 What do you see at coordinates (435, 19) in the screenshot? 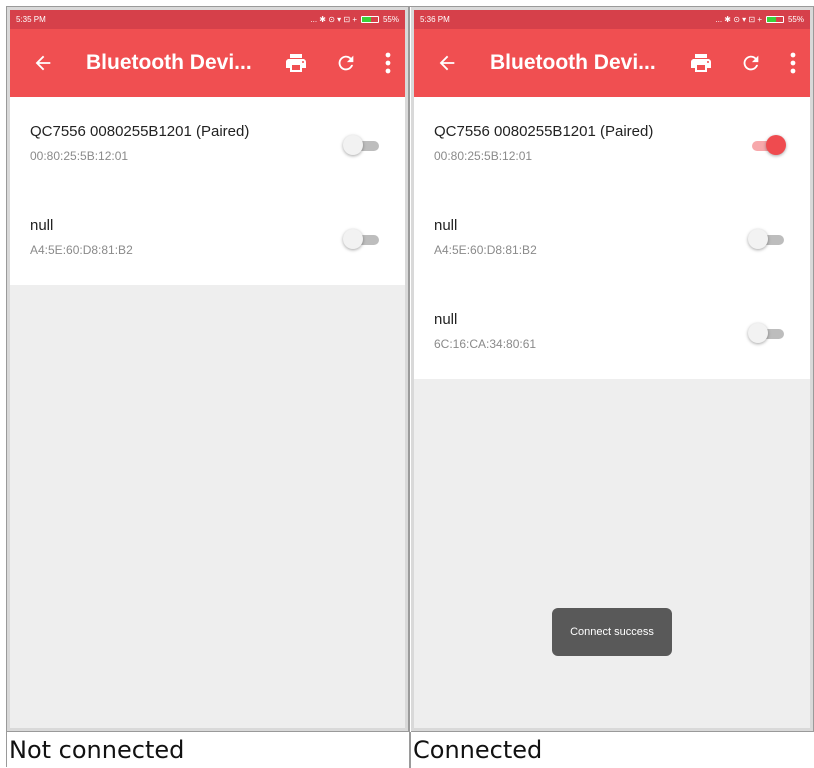
I see `status-time: 5:36 PM` at bounding box center [435, 19].